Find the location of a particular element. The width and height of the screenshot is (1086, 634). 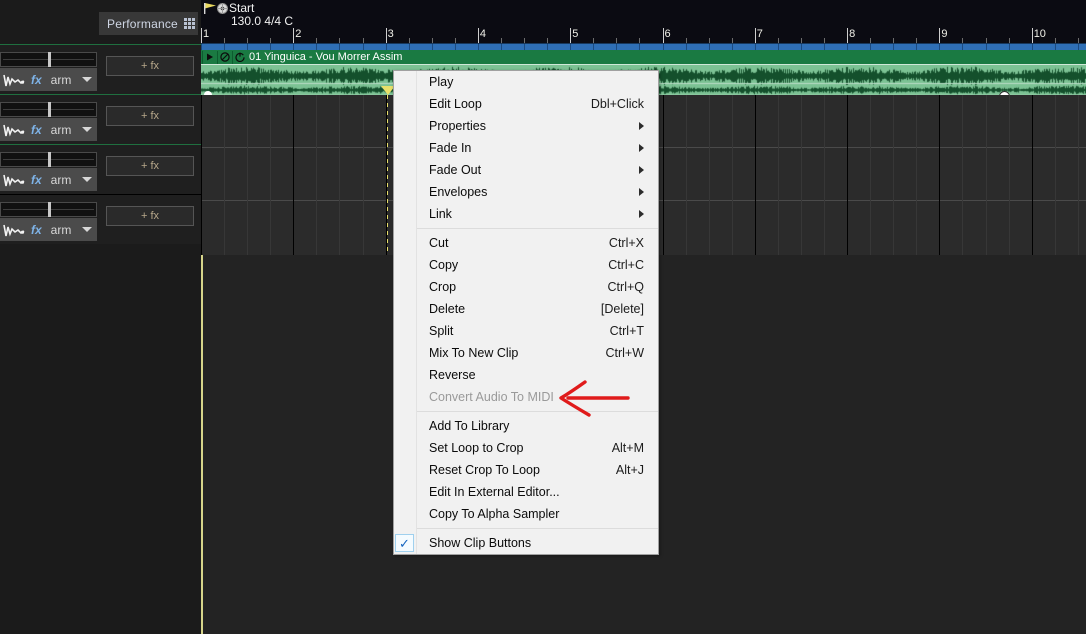

menu-item: Copy Ctrl+C is located at coordinates (526, 265).